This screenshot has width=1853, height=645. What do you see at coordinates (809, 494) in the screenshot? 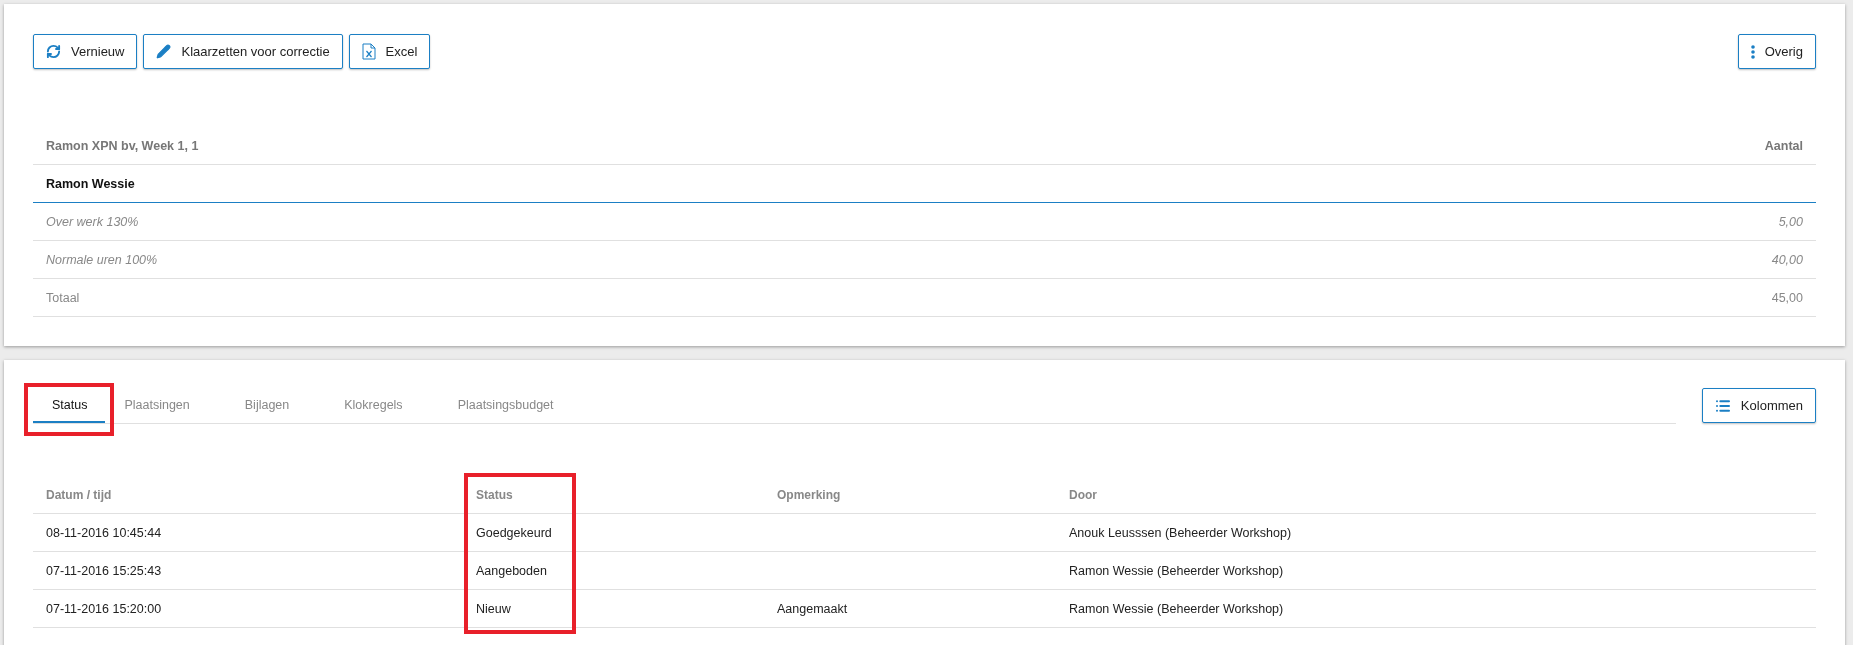
I see `column-header: Opmerking` at bounding box center [809, 494].